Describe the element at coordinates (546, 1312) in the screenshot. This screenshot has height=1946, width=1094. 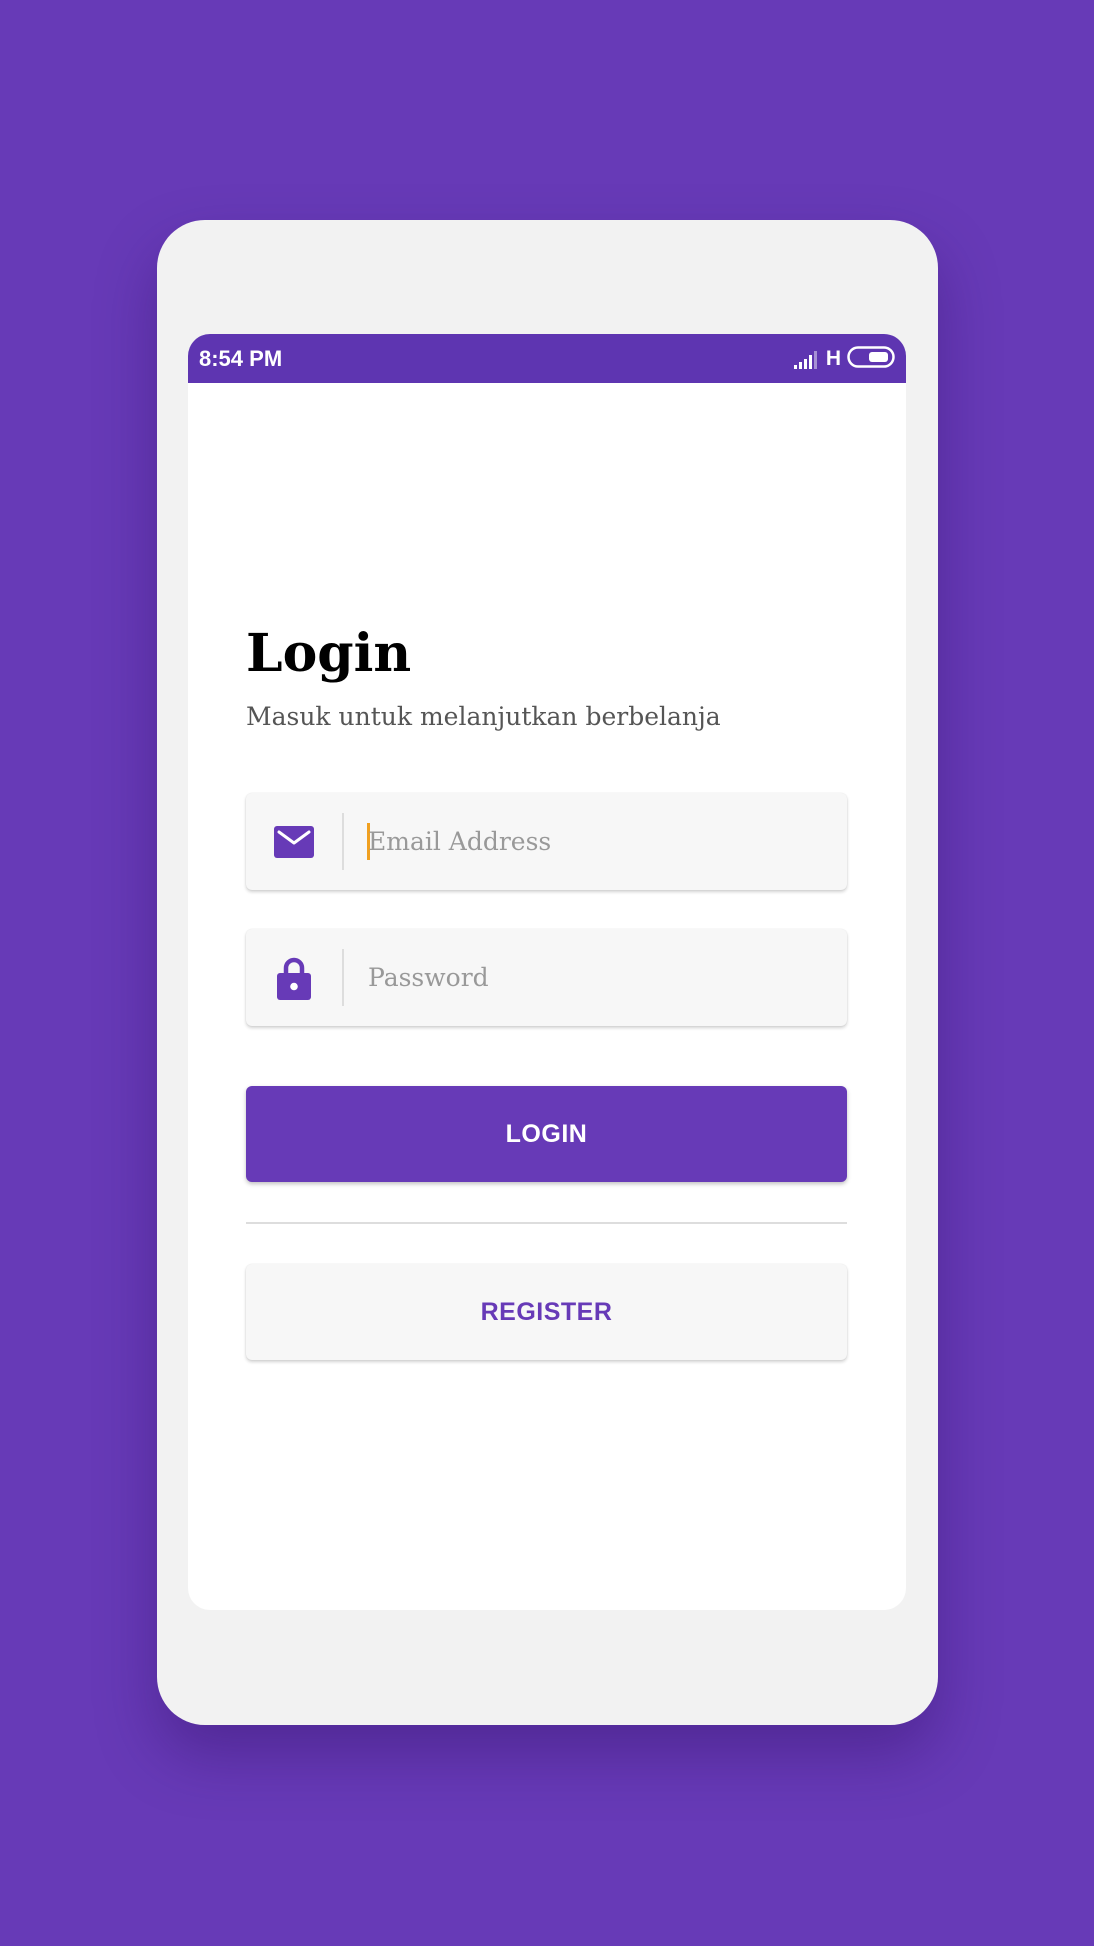
I see `register-button: REGISTER` at that location.